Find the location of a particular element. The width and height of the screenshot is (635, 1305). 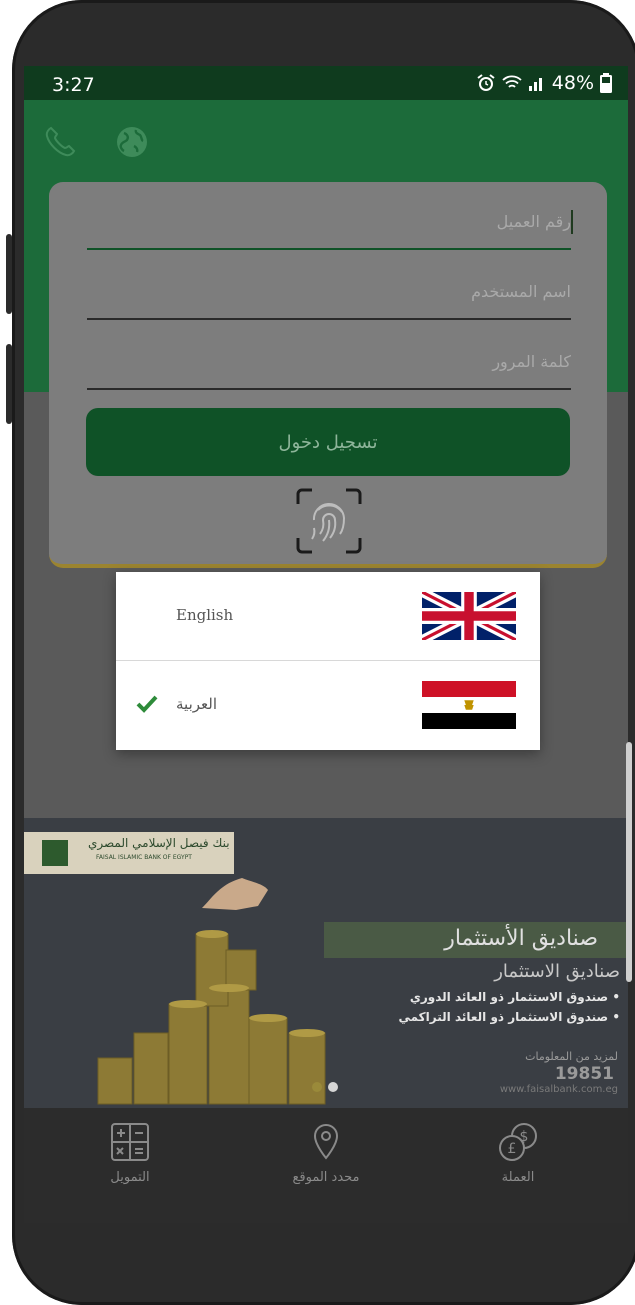

username-field: اسم المستخدم is located at coordinates (329, 290).